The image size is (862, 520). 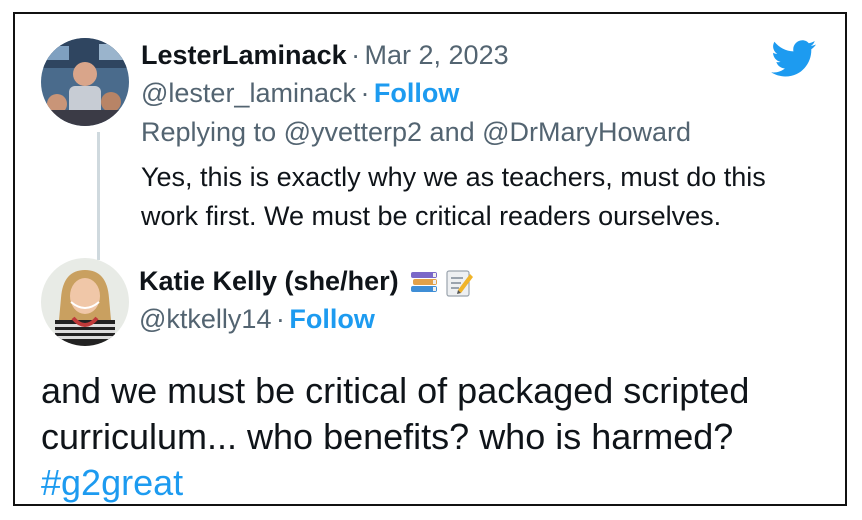 I want to click on books-icon, so click(x=424, y=285).